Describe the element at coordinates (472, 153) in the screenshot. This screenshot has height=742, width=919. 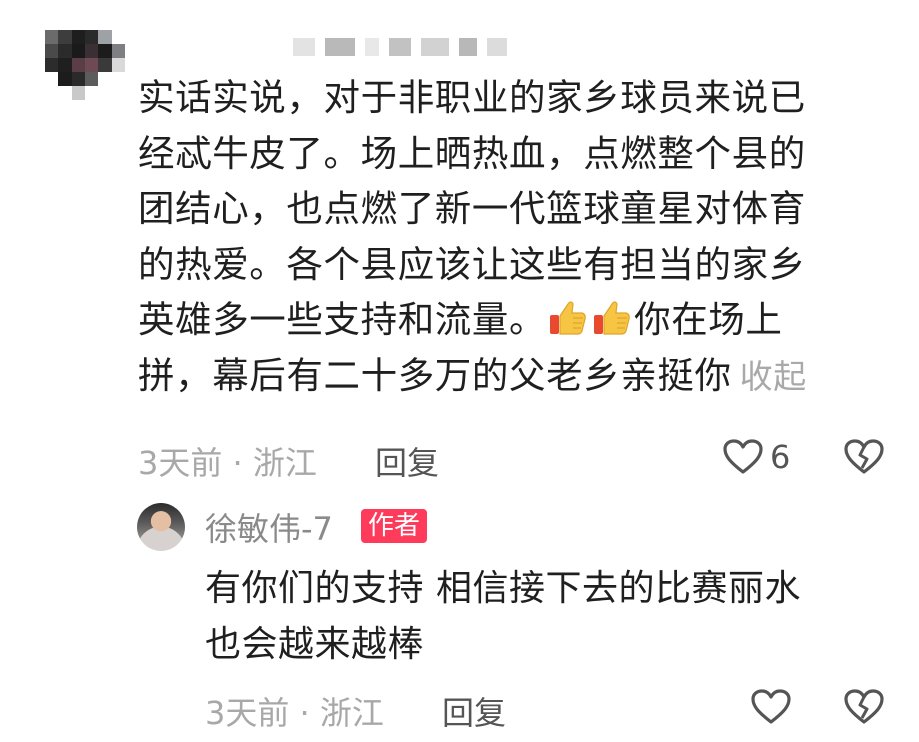
I see `comment-line: 经忒牛皮了。场上晒热血，点燃整个县的` at that location.